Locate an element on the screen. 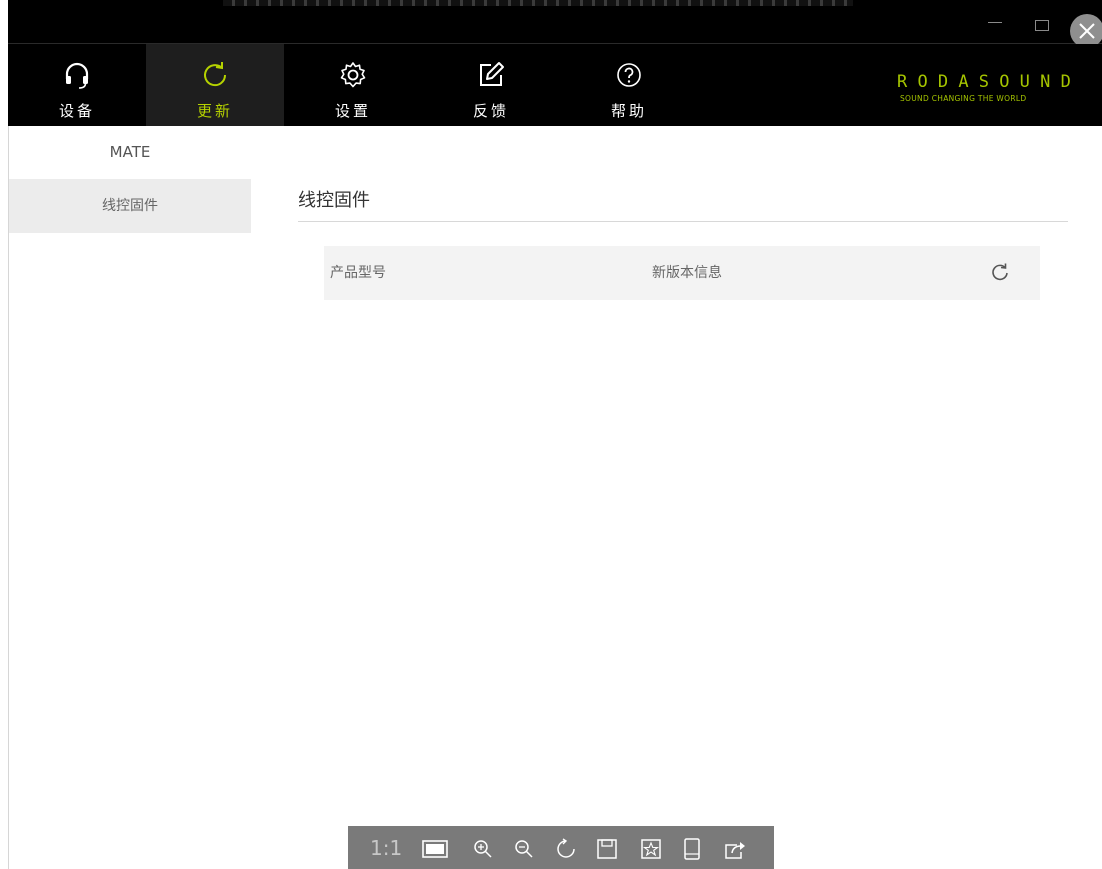 Image resolution: width=1102 pixels, height=869 pixels. share-icon is located at coordinates (735, 849).